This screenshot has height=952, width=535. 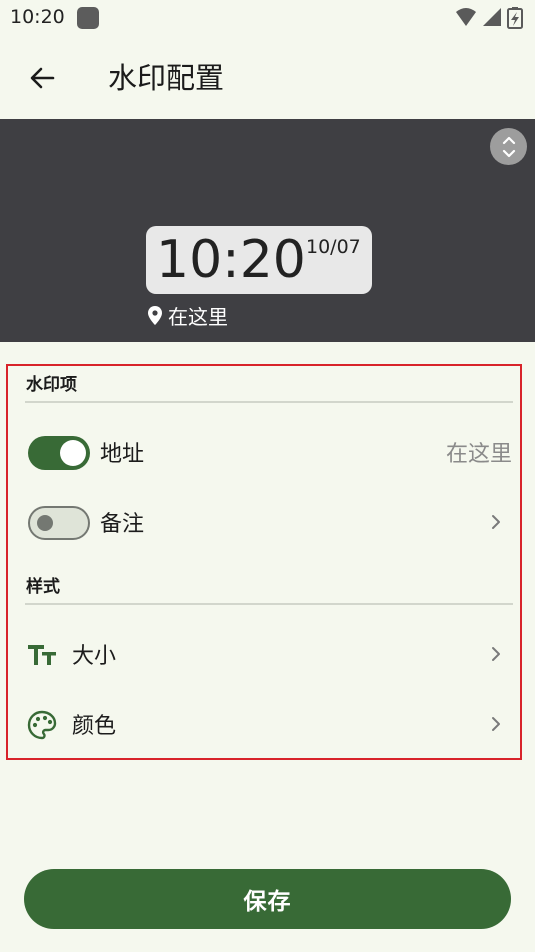 I want to click on address-value: 在这里, so click(x=478, y=454).